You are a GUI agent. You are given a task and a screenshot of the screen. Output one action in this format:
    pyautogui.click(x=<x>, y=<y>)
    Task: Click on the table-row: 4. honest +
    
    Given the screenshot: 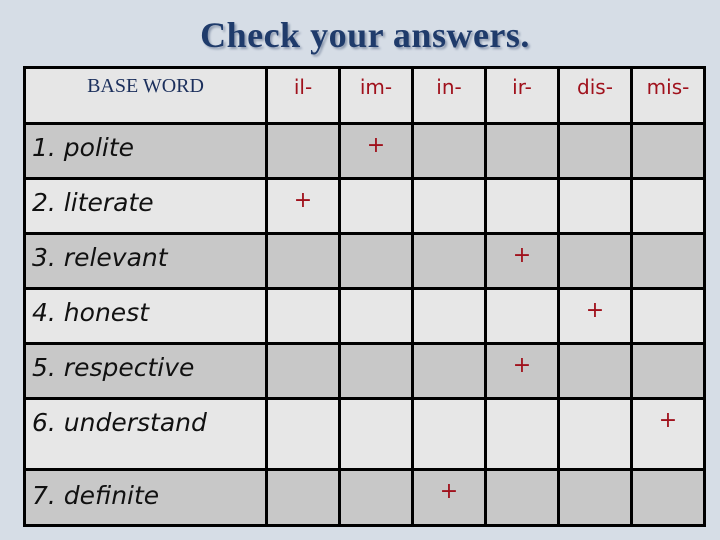 What is the action you would take?
    pyautogui.click(x=364, y=316)
    